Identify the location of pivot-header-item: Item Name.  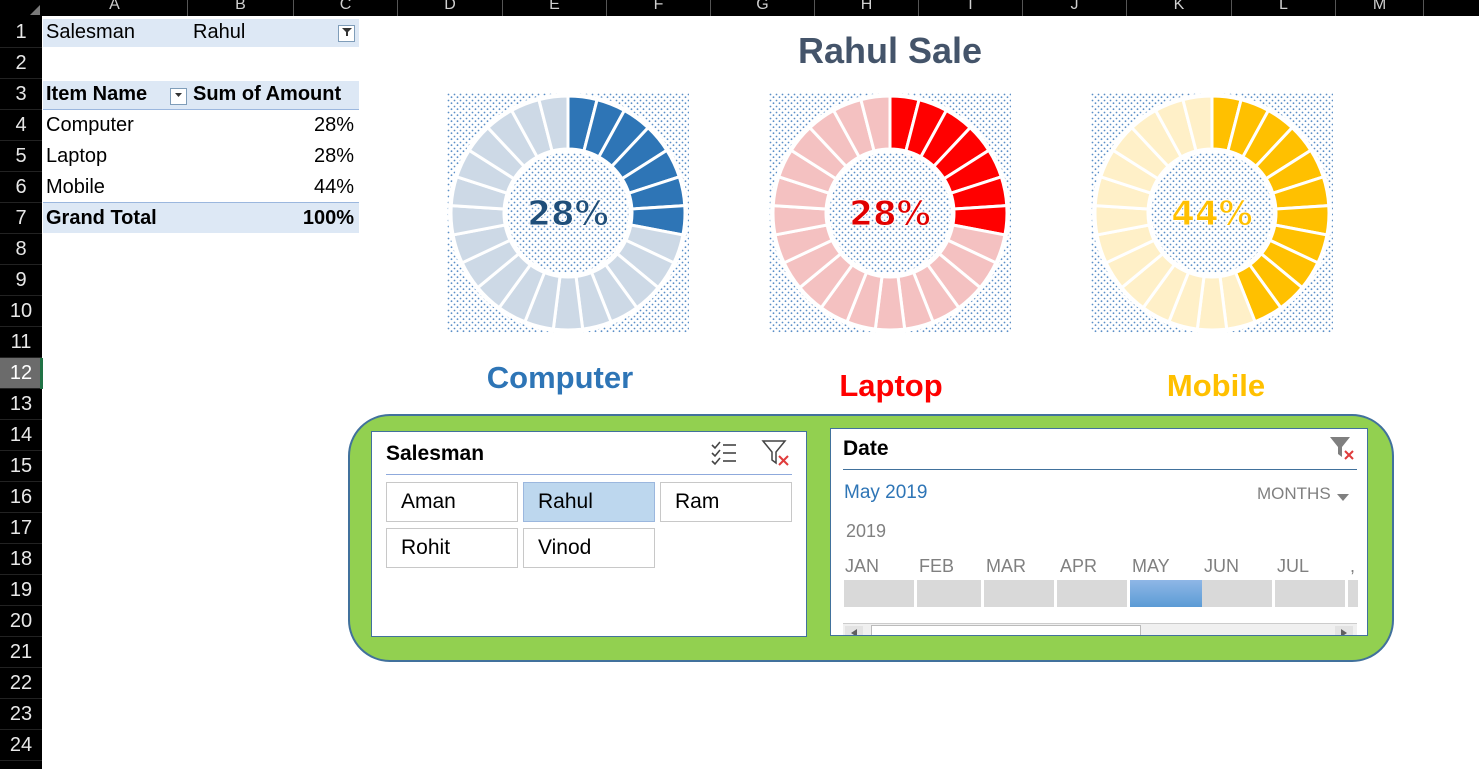
(97, 94).